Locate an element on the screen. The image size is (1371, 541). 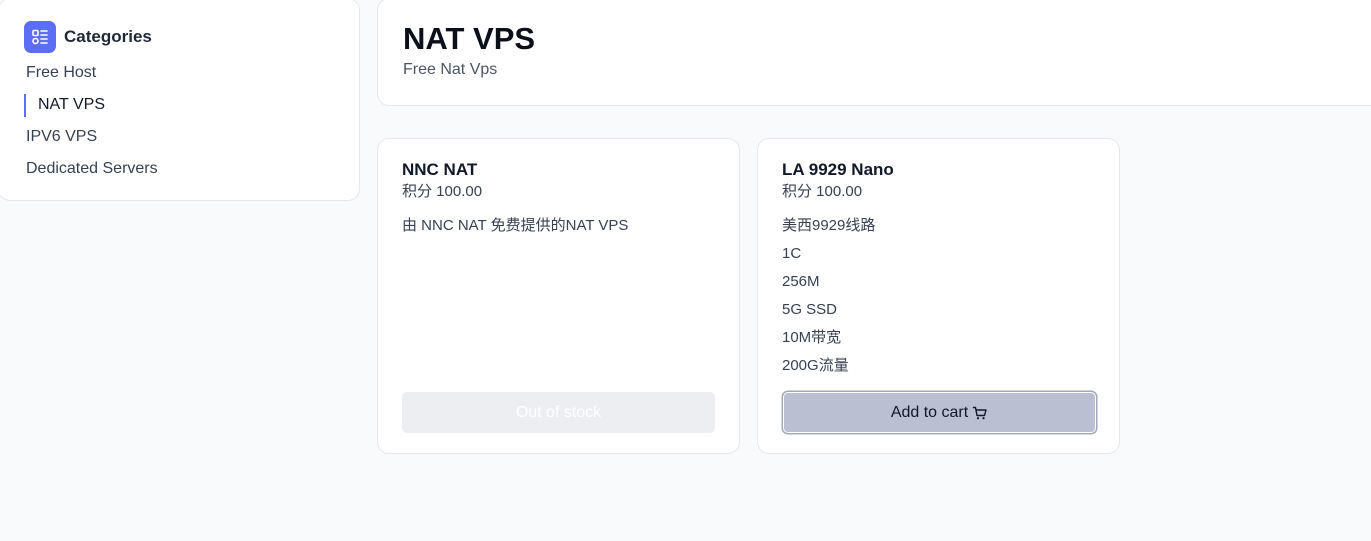
feature-line: 5G SSD is located at coordinates (810, 309).